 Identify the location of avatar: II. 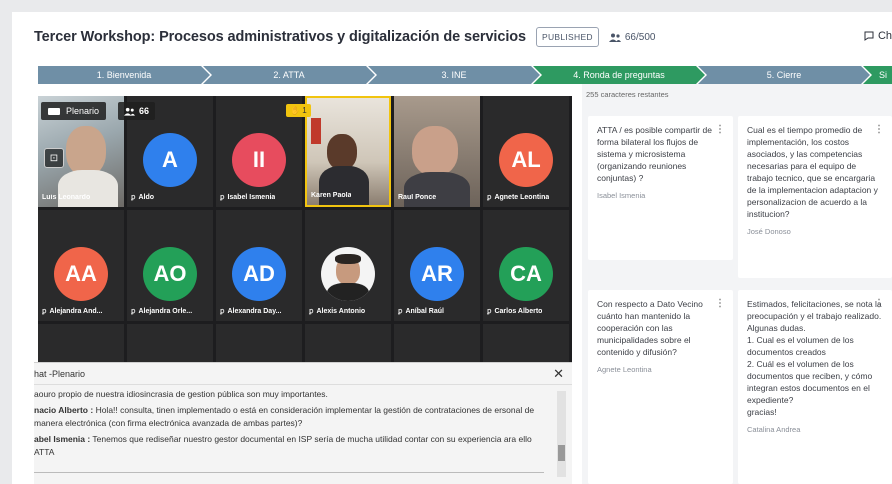
(259, 160).